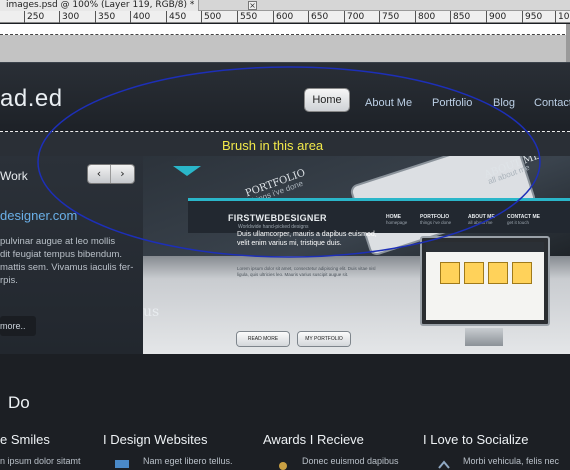 The image size is (570, 470). Describe the element at coordinates (476, 439) in the screenshot. I see `service-title: I Love to Socialize` at that location.